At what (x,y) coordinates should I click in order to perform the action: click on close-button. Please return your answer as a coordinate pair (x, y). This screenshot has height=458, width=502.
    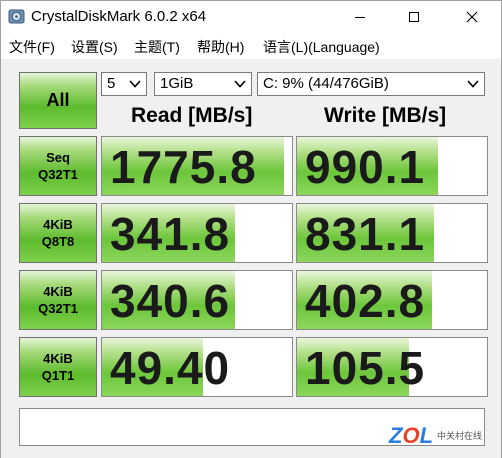
    Looking at the image, I should click on (472, 16).